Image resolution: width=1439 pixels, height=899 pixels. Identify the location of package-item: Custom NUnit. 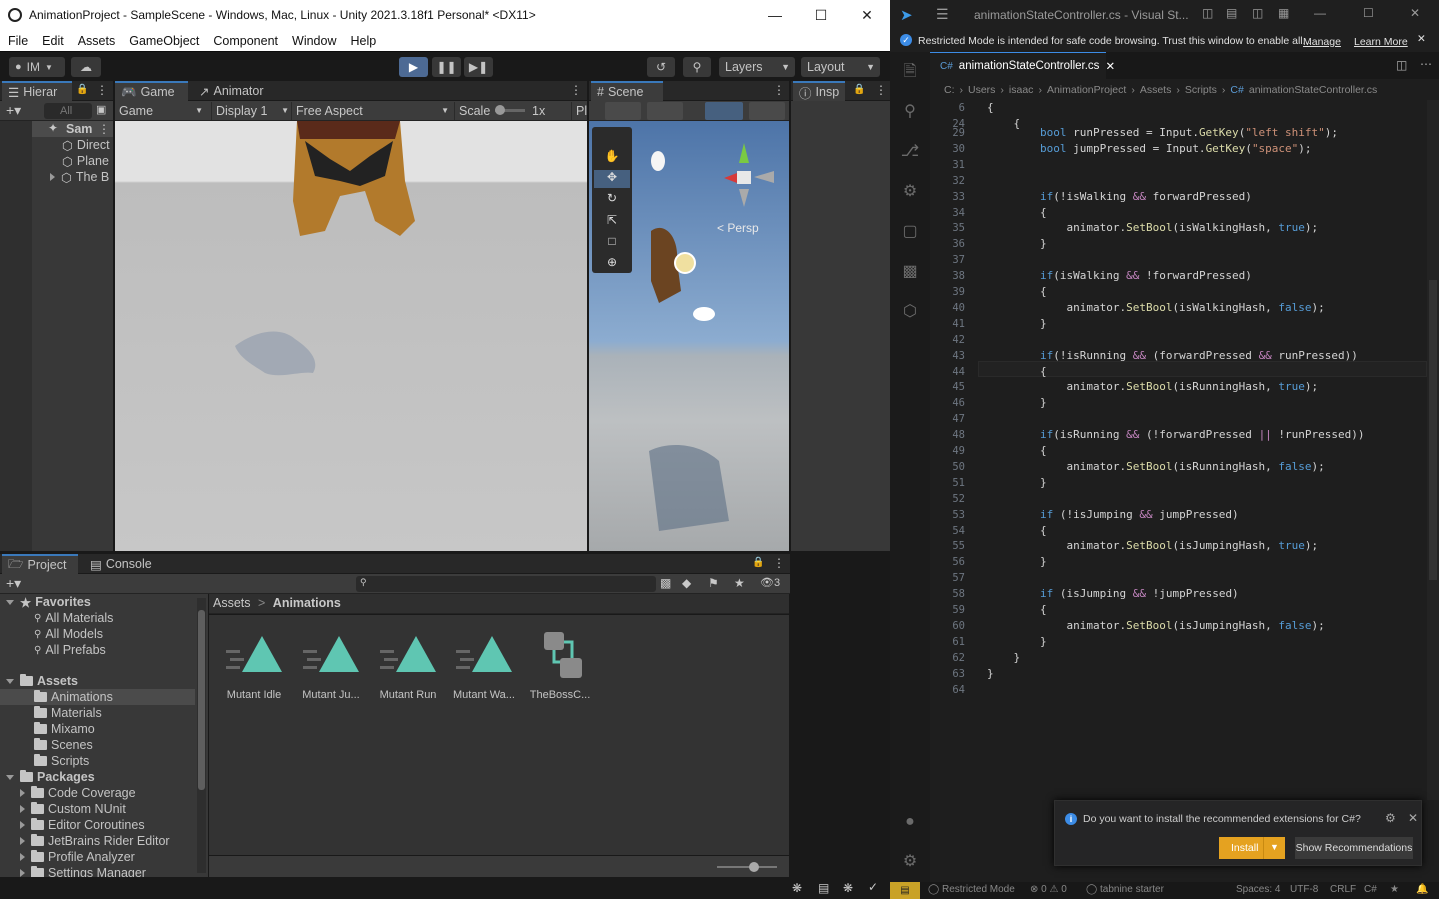
(73, 809).